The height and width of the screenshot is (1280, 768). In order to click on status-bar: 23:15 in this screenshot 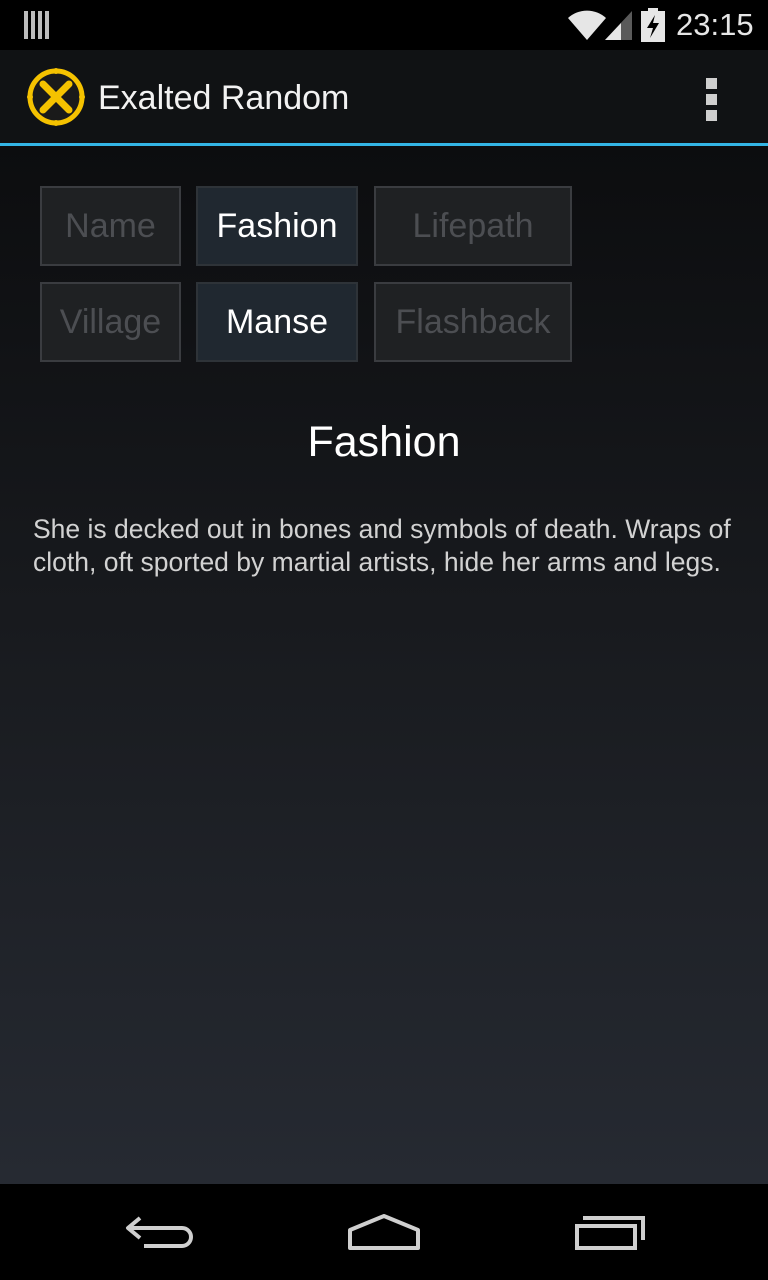, I will do `click(384, 25)`.